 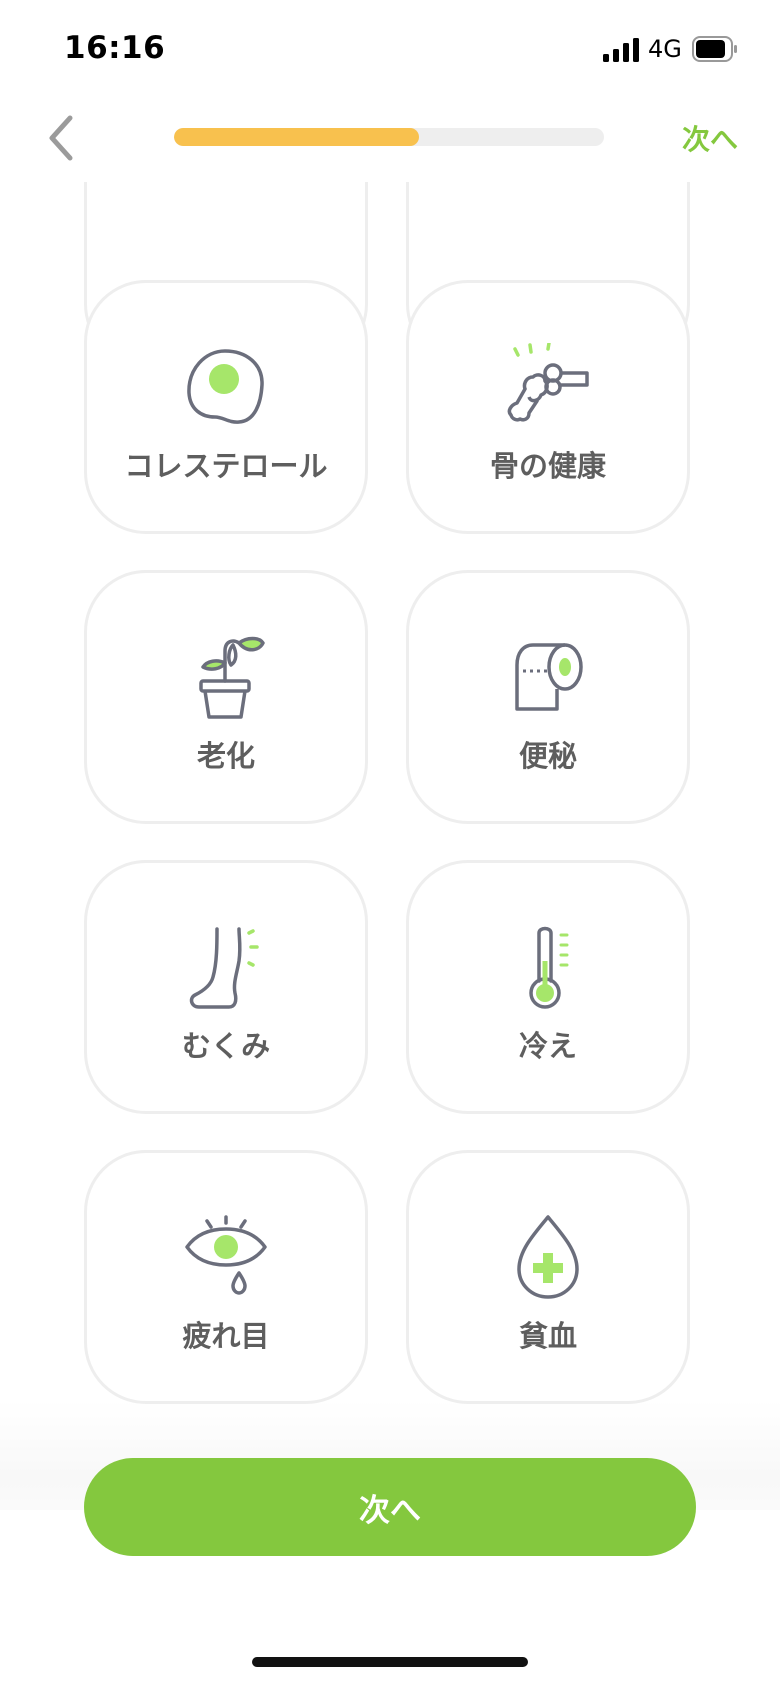 What do you see at coordinates (390, 1507) in the screenshot?
I see `next-button: 次へ` at bounding box center [390, 1507].